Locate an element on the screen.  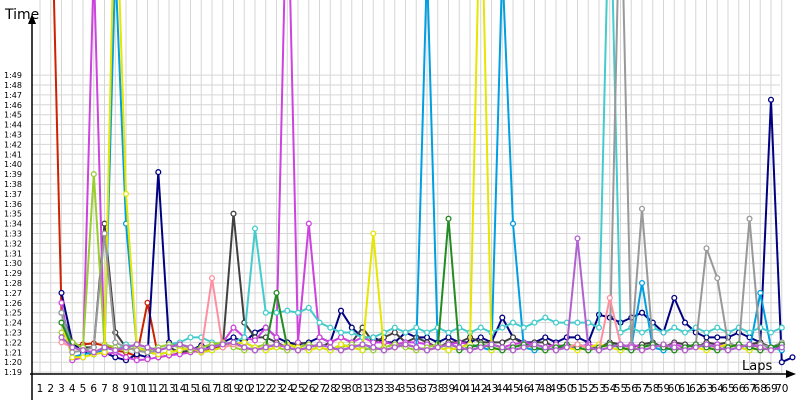
y-tick-label: 1:33 is located at coordinates (13, 234).